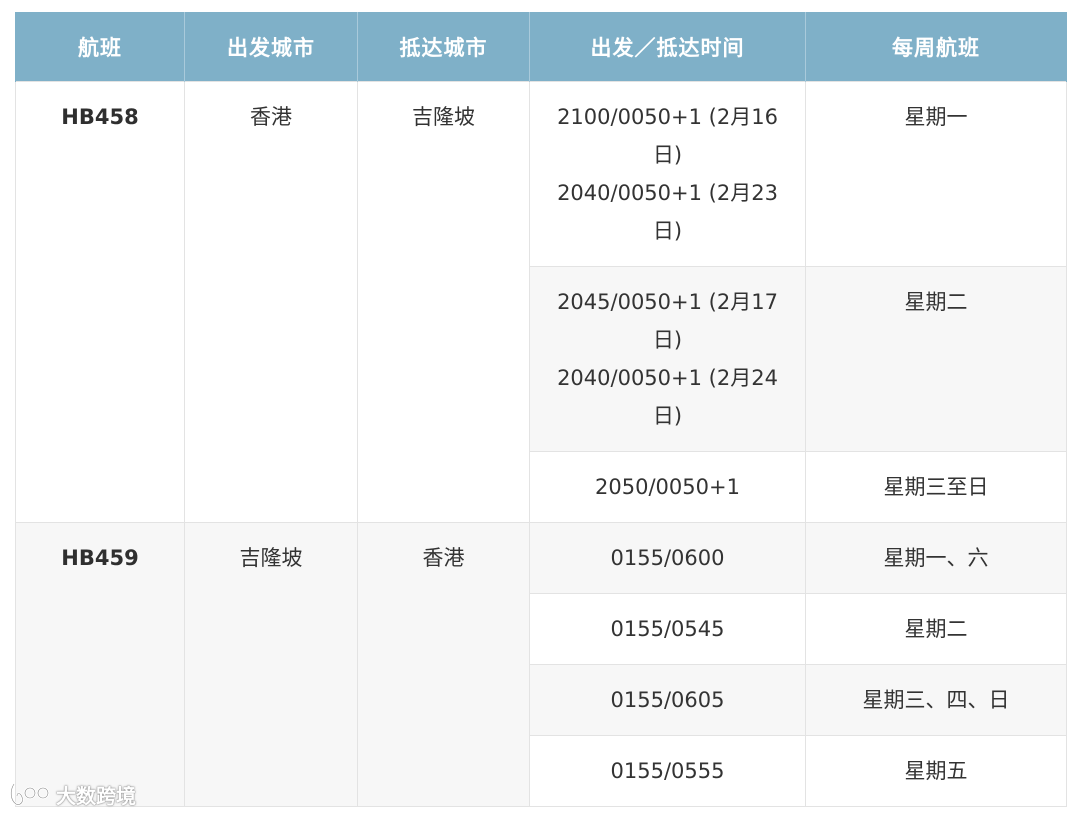  I want to click on time-cell: 0155/0555, so click(667, 771).